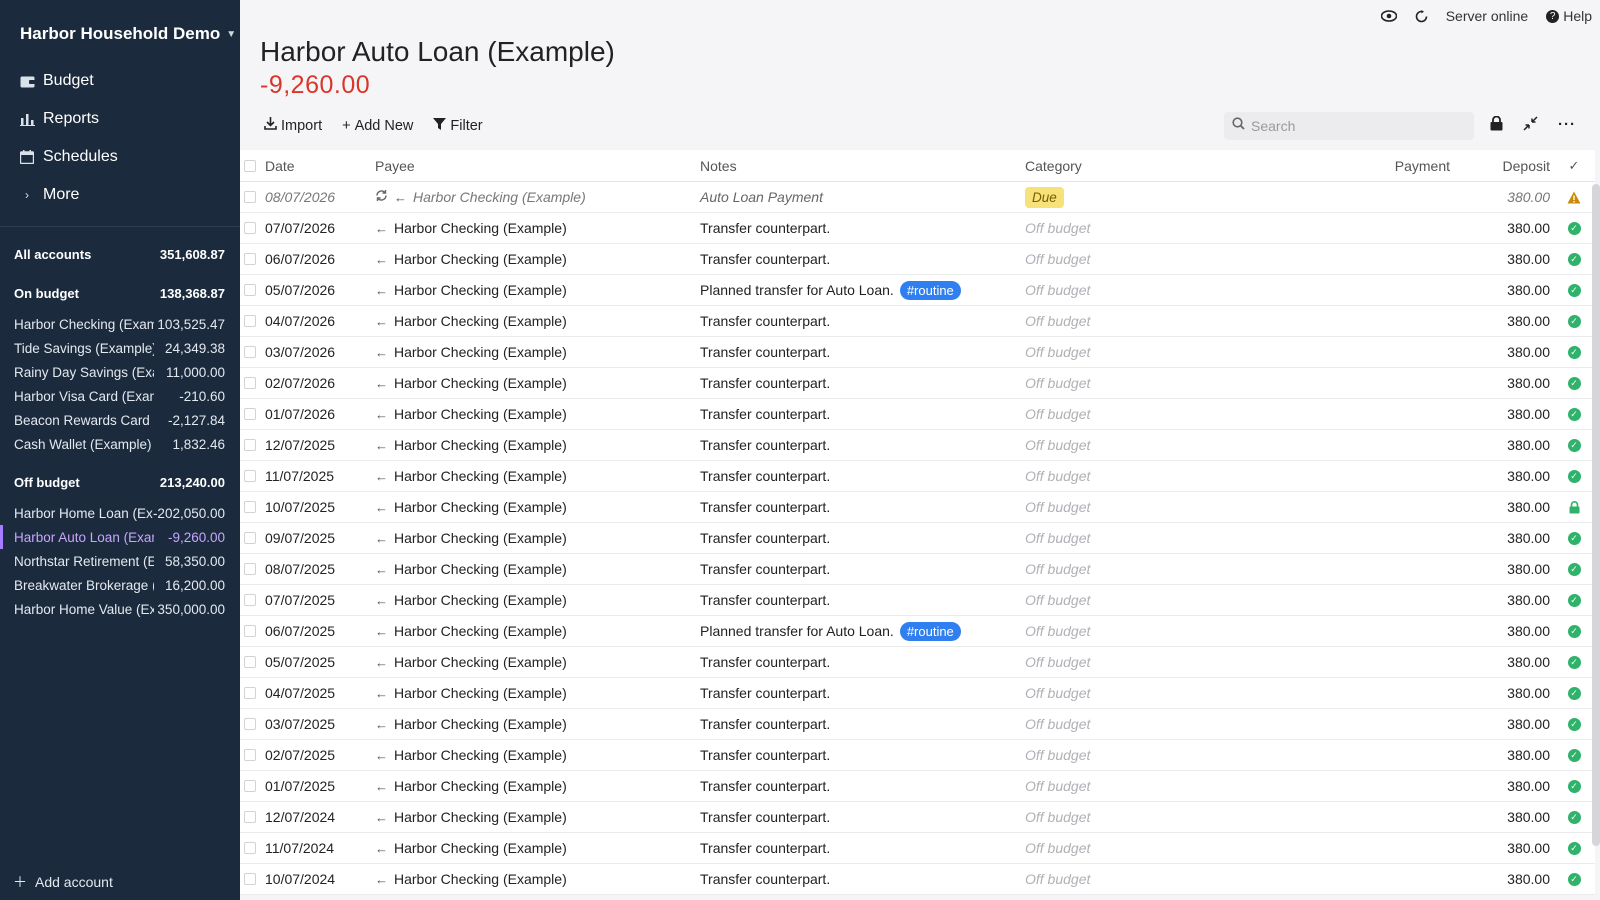 This screenshot has height=900, width=1600. Describe the element at coordinates (300, 383) in the screenshot. I see `date-cell: 02/07/2026` at that location.